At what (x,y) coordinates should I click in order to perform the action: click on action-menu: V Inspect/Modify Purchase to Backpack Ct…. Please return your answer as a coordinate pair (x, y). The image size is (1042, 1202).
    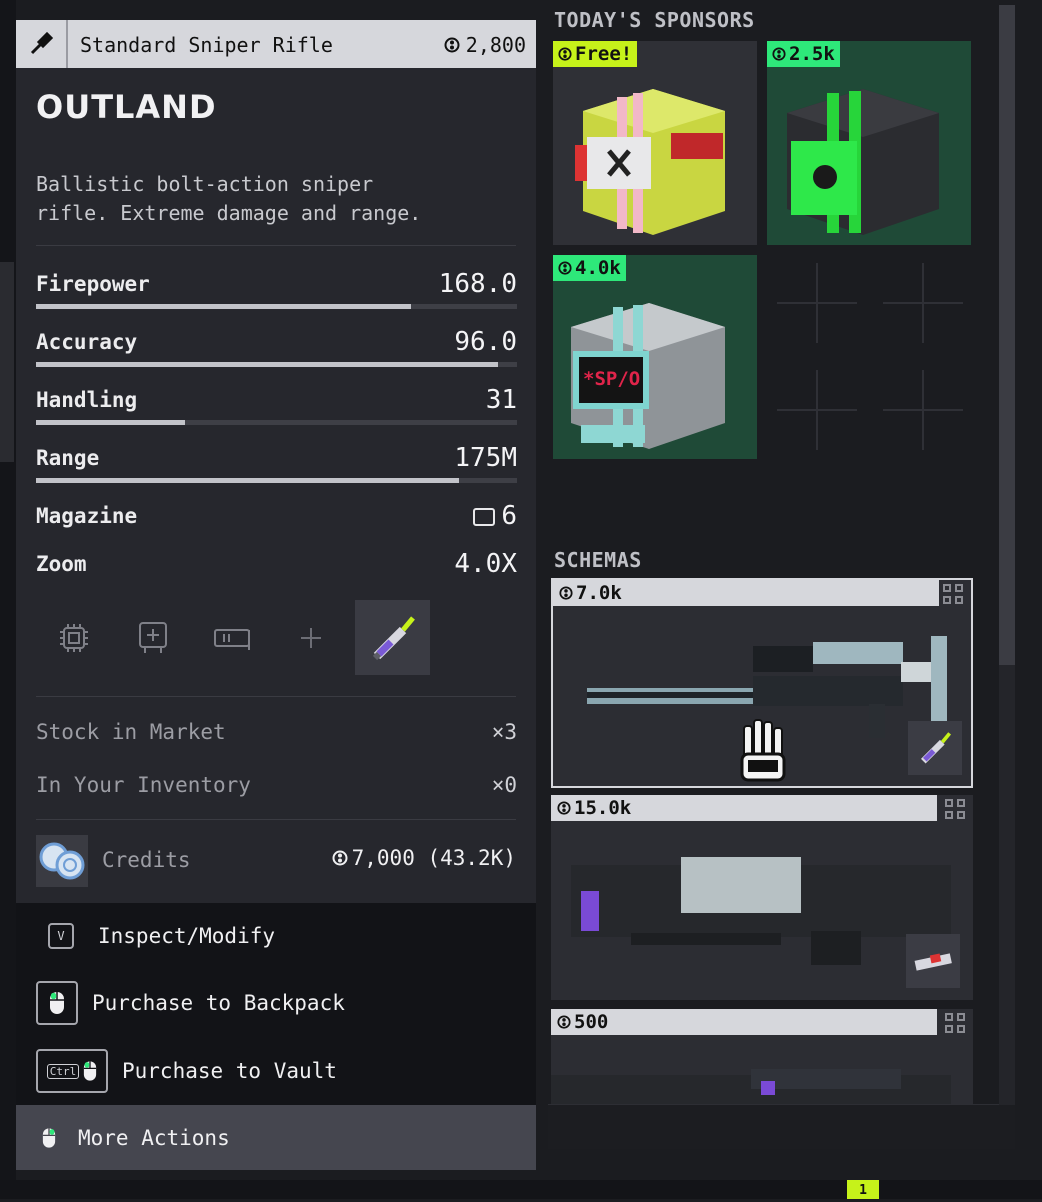
    Looking at the image, I should click on (276, 1036).